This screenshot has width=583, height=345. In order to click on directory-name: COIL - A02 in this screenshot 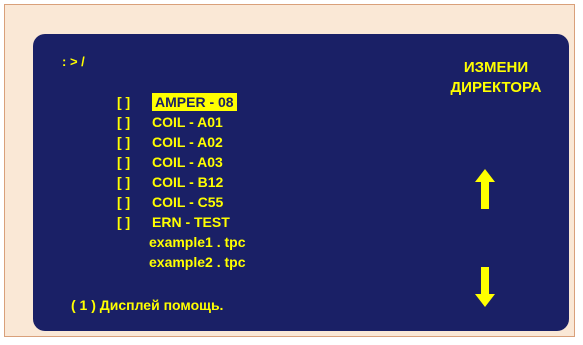, I will do `click(187, 142)`.